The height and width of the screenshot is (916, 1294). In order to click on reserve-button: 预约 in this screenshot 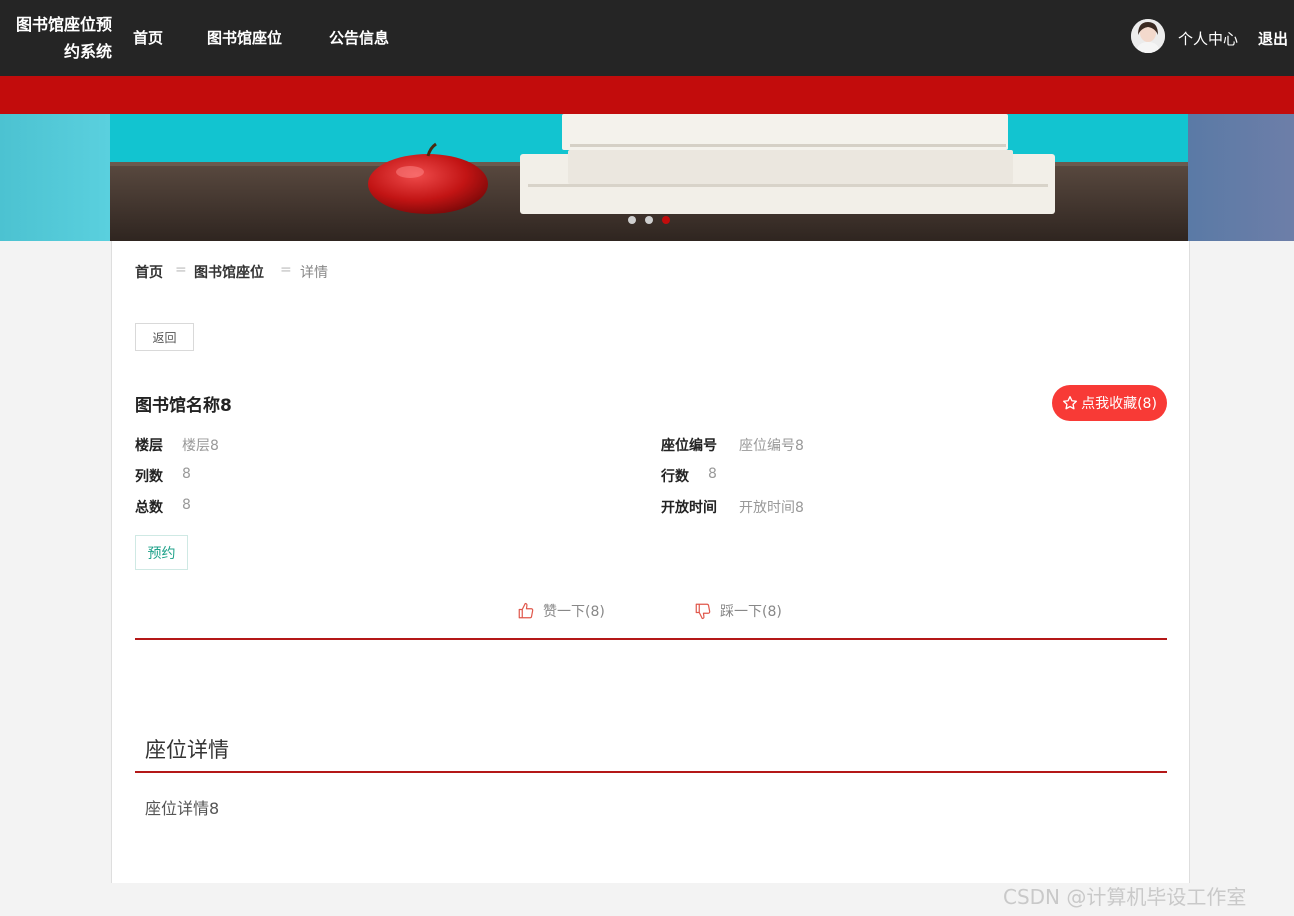, I will do `click(161, 552)`.